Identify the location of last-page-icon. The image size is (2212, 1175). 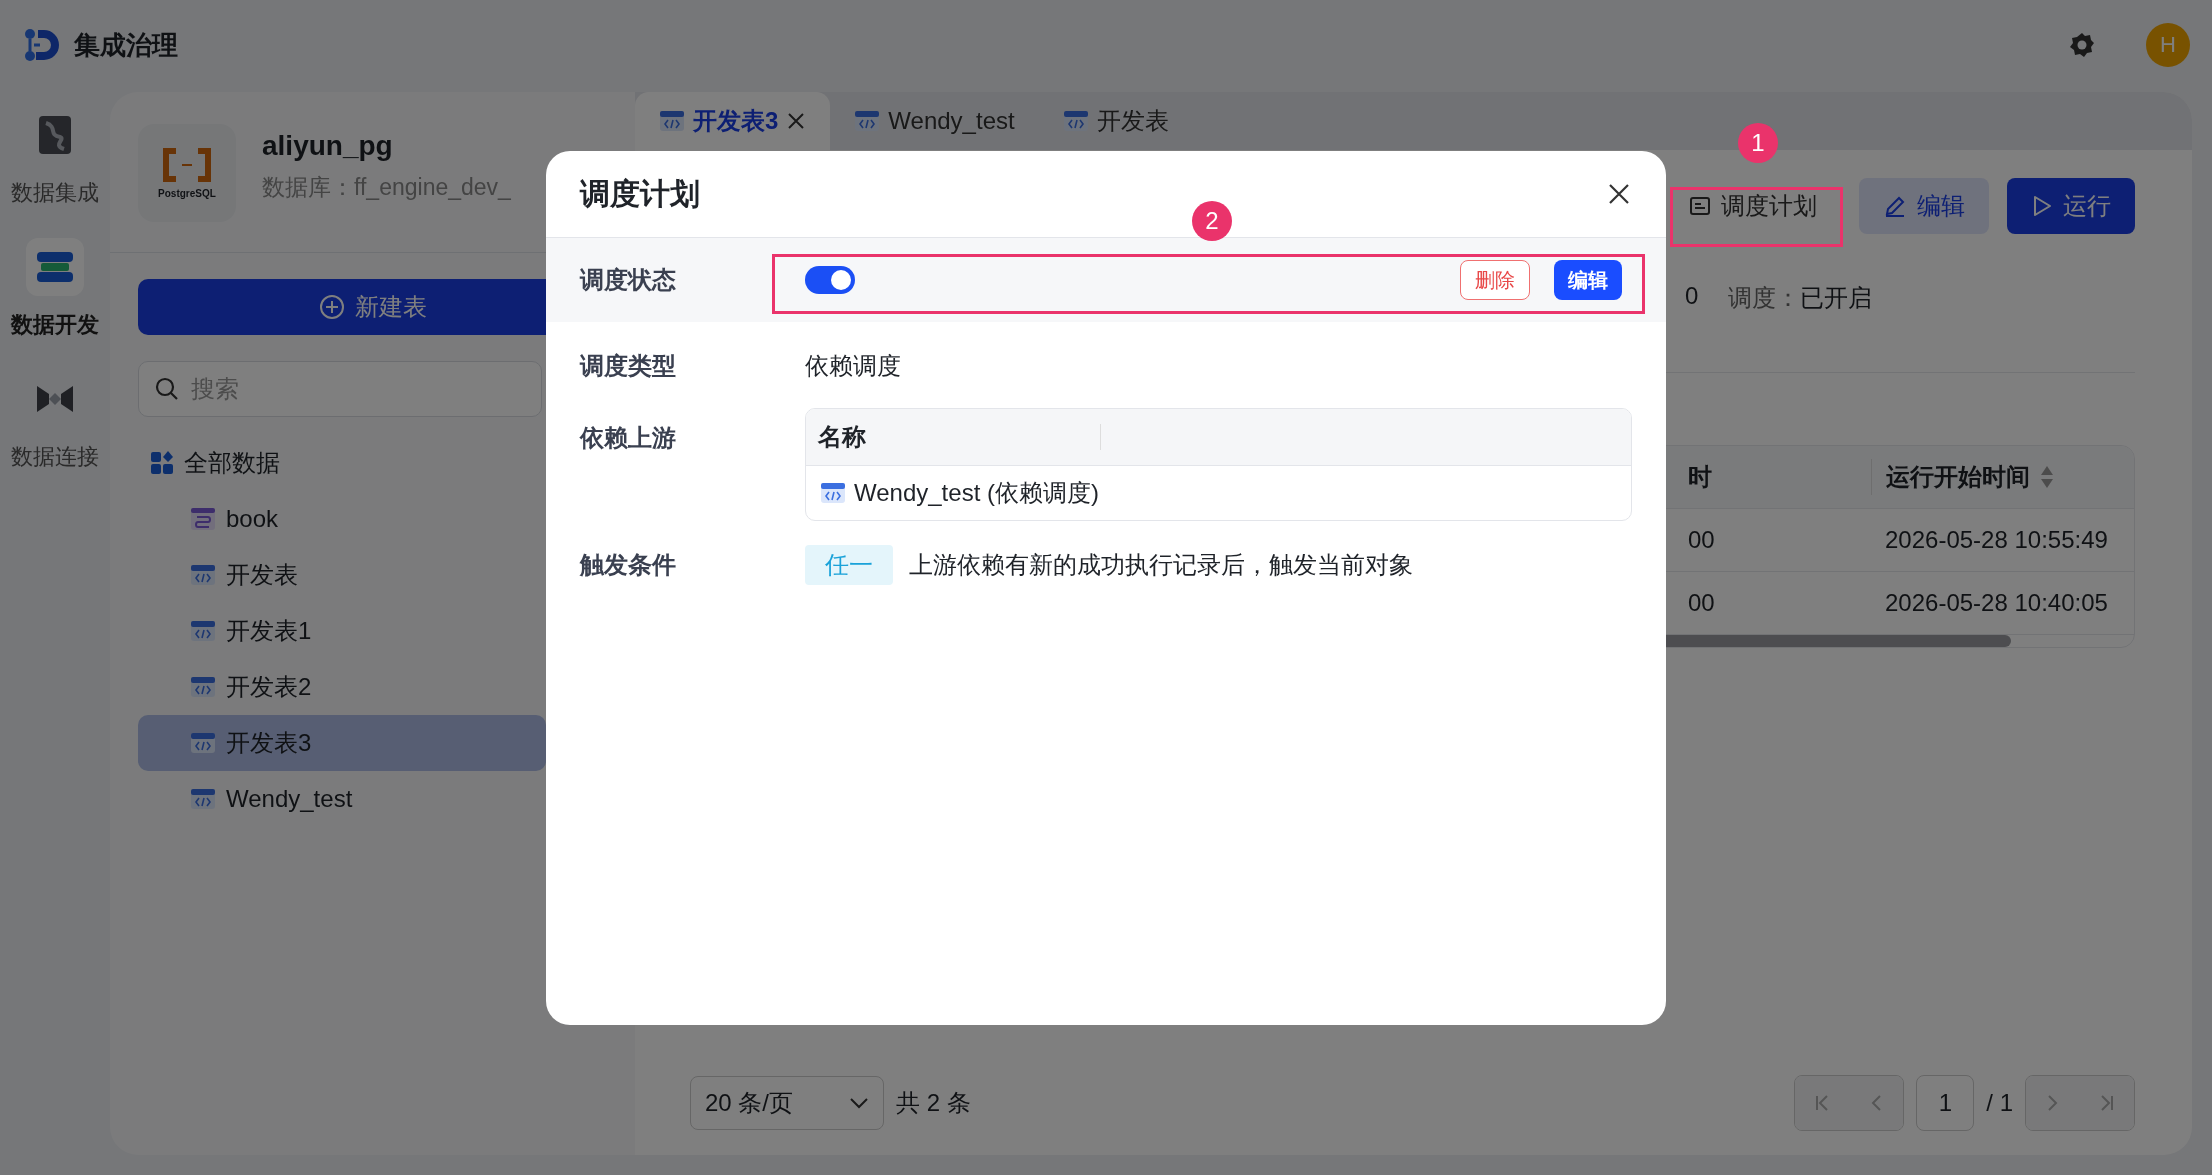
(2107, 1103).